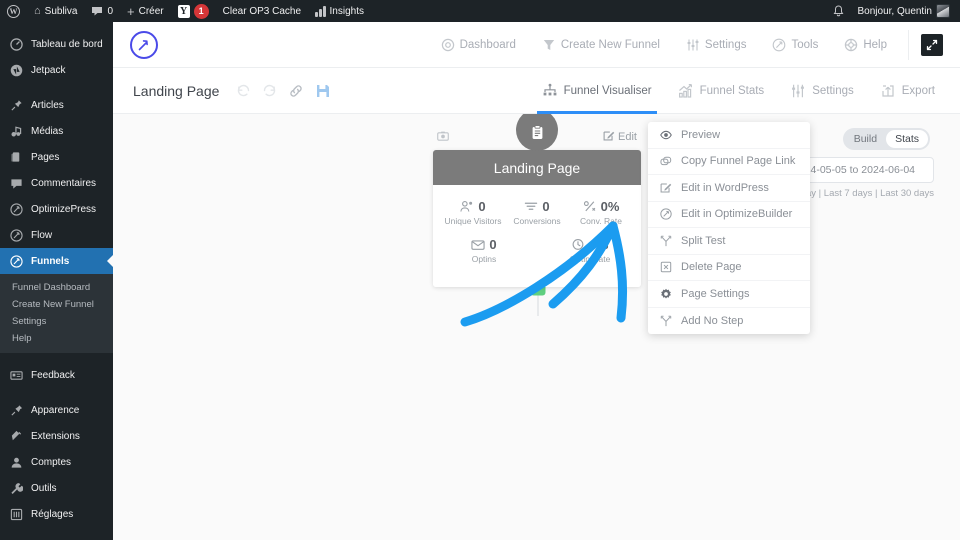 This screenshot has height=540, width=960. Describe the element at coordinates (484, 259) in the screenshot. I see `stat-label: Optins` at that location.